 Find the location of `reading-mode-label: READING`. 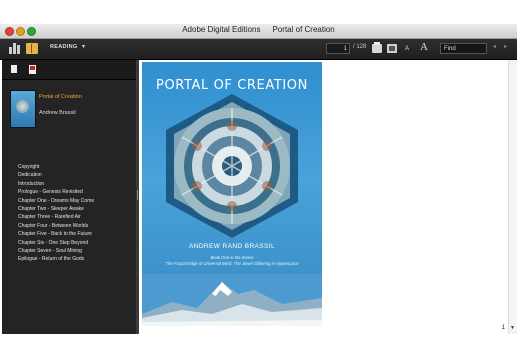

reading-mode-label: READING is located at coordinates (63, 47).